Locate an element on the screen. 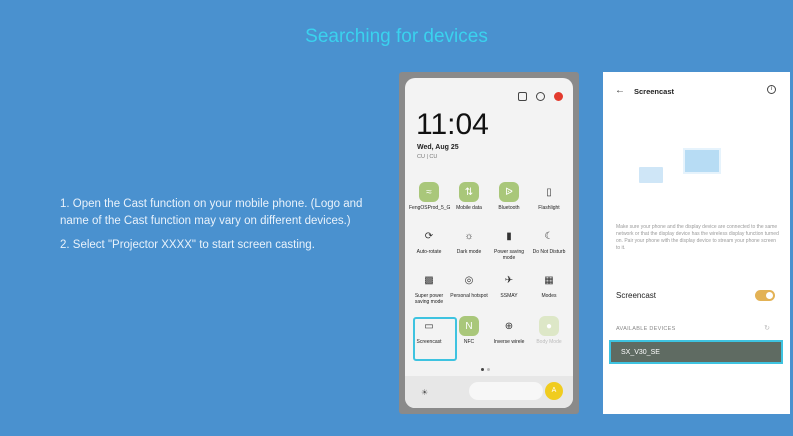 Image resolution: width=793 pixels, height=436 pixels. tile-label: Auto-rotate is located at coordinates (429, 252).